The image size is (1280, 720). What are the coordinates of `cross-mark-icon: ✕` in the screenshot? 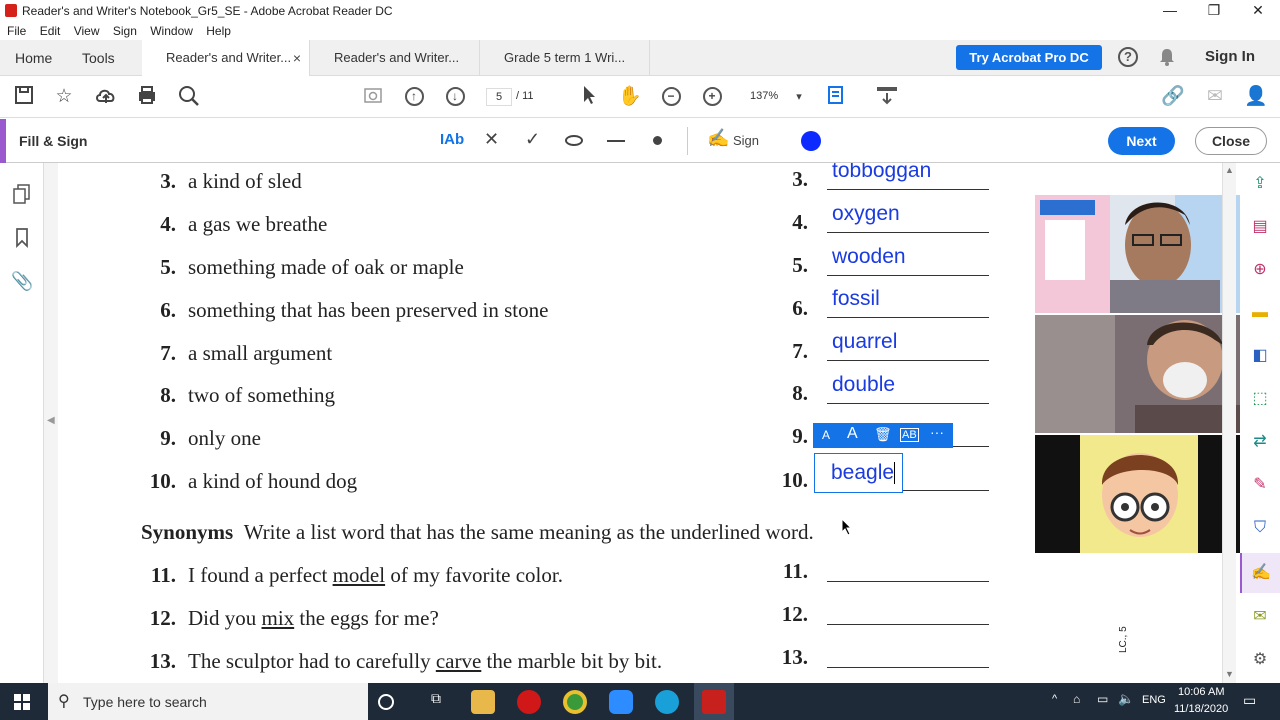 It's located at (491, 139).